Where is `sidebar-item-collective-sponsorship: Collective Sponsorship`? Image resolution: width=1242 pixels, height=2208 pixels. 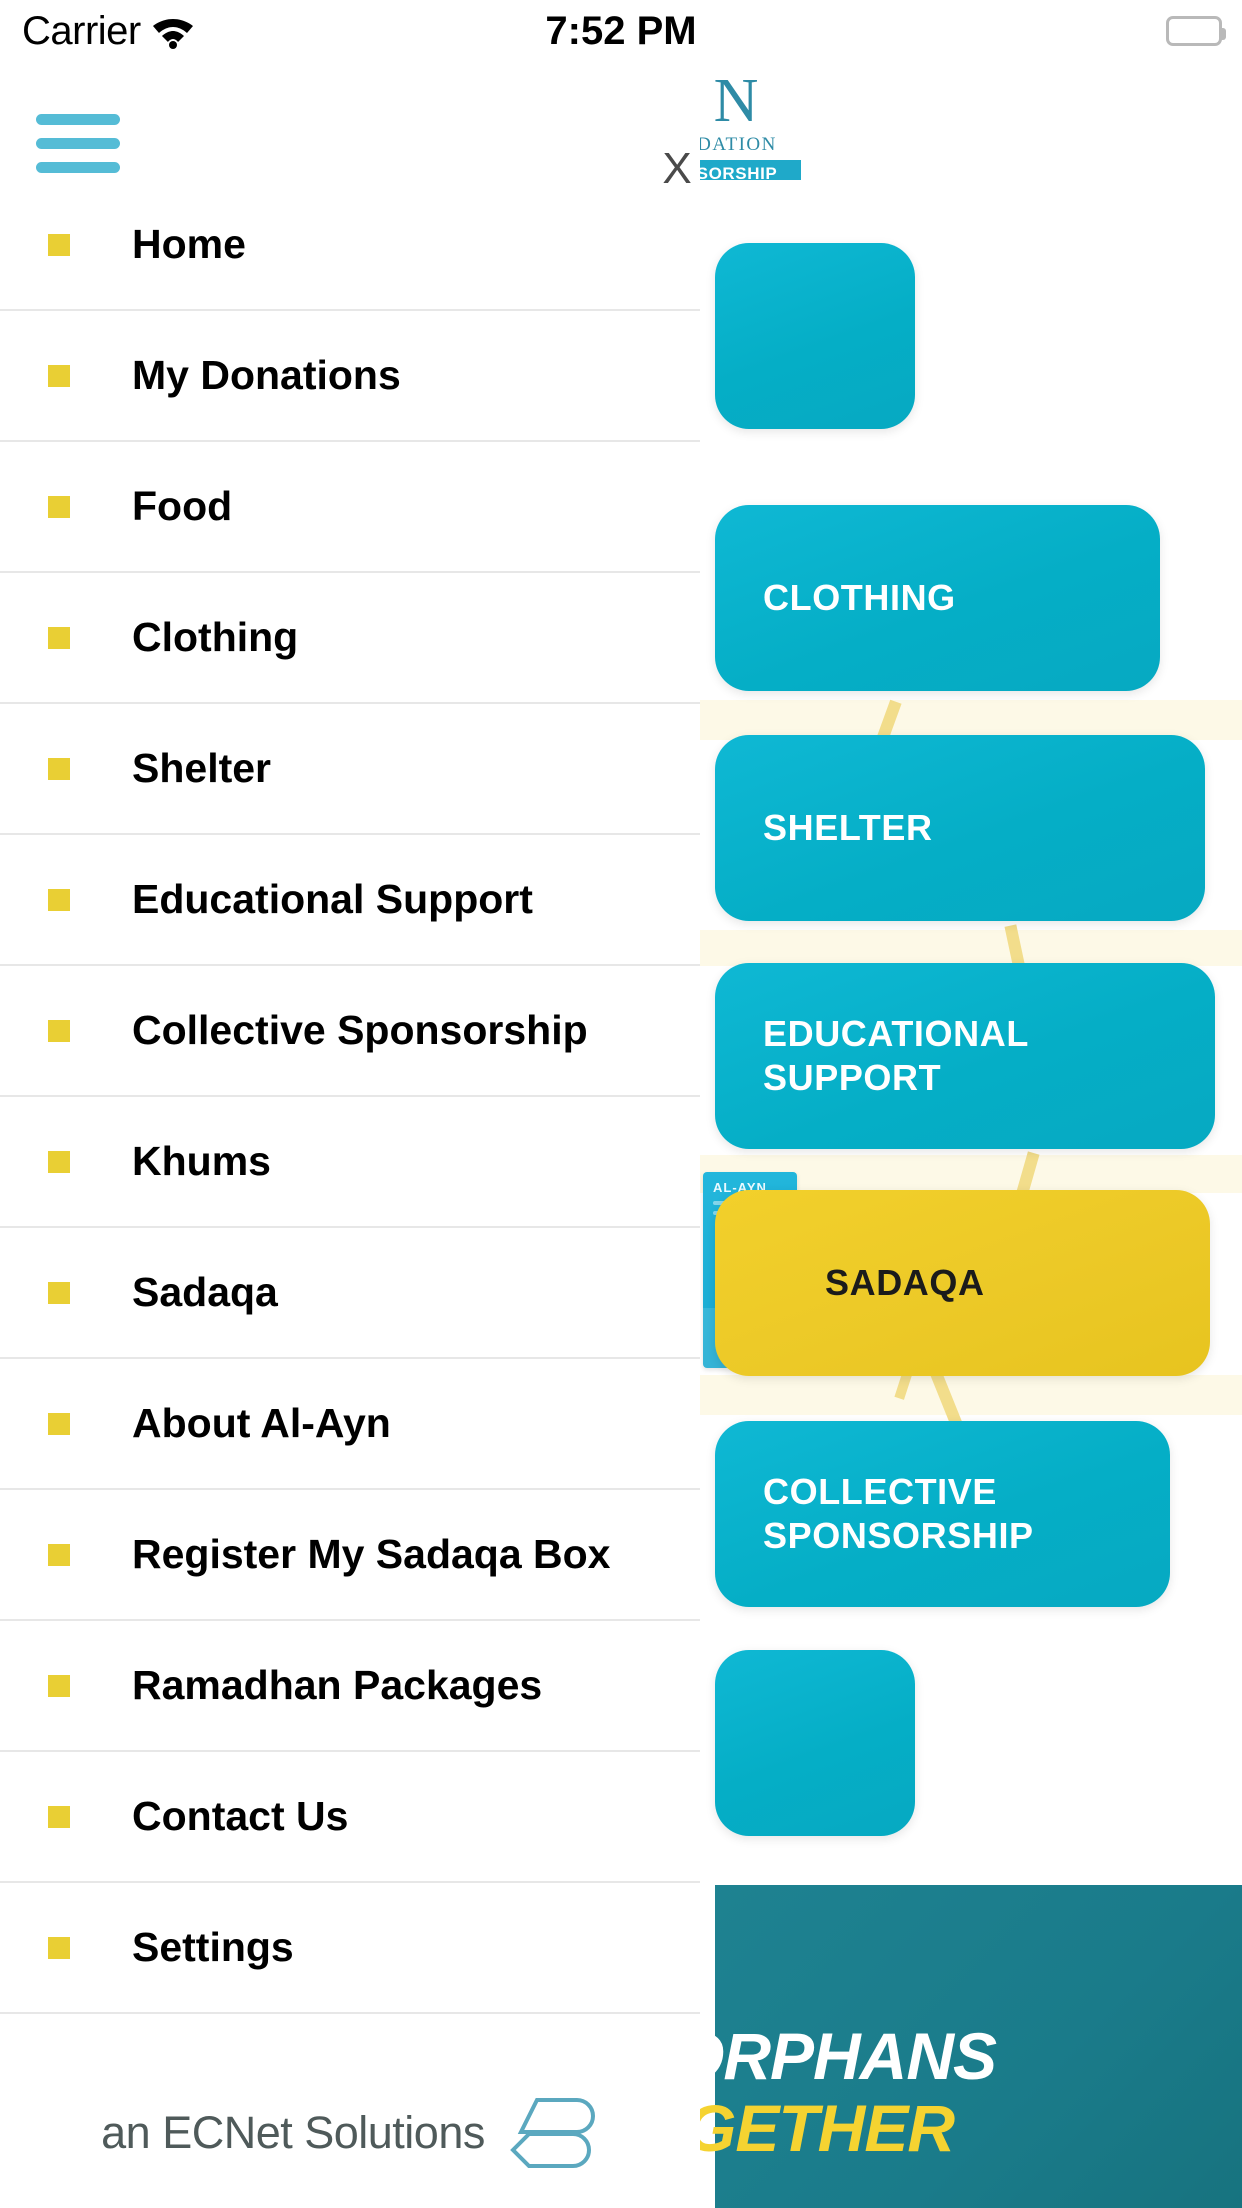
sidebar-item-collective-sponsorship: Collective Sponsorship is located at coordinates (350, 1031).